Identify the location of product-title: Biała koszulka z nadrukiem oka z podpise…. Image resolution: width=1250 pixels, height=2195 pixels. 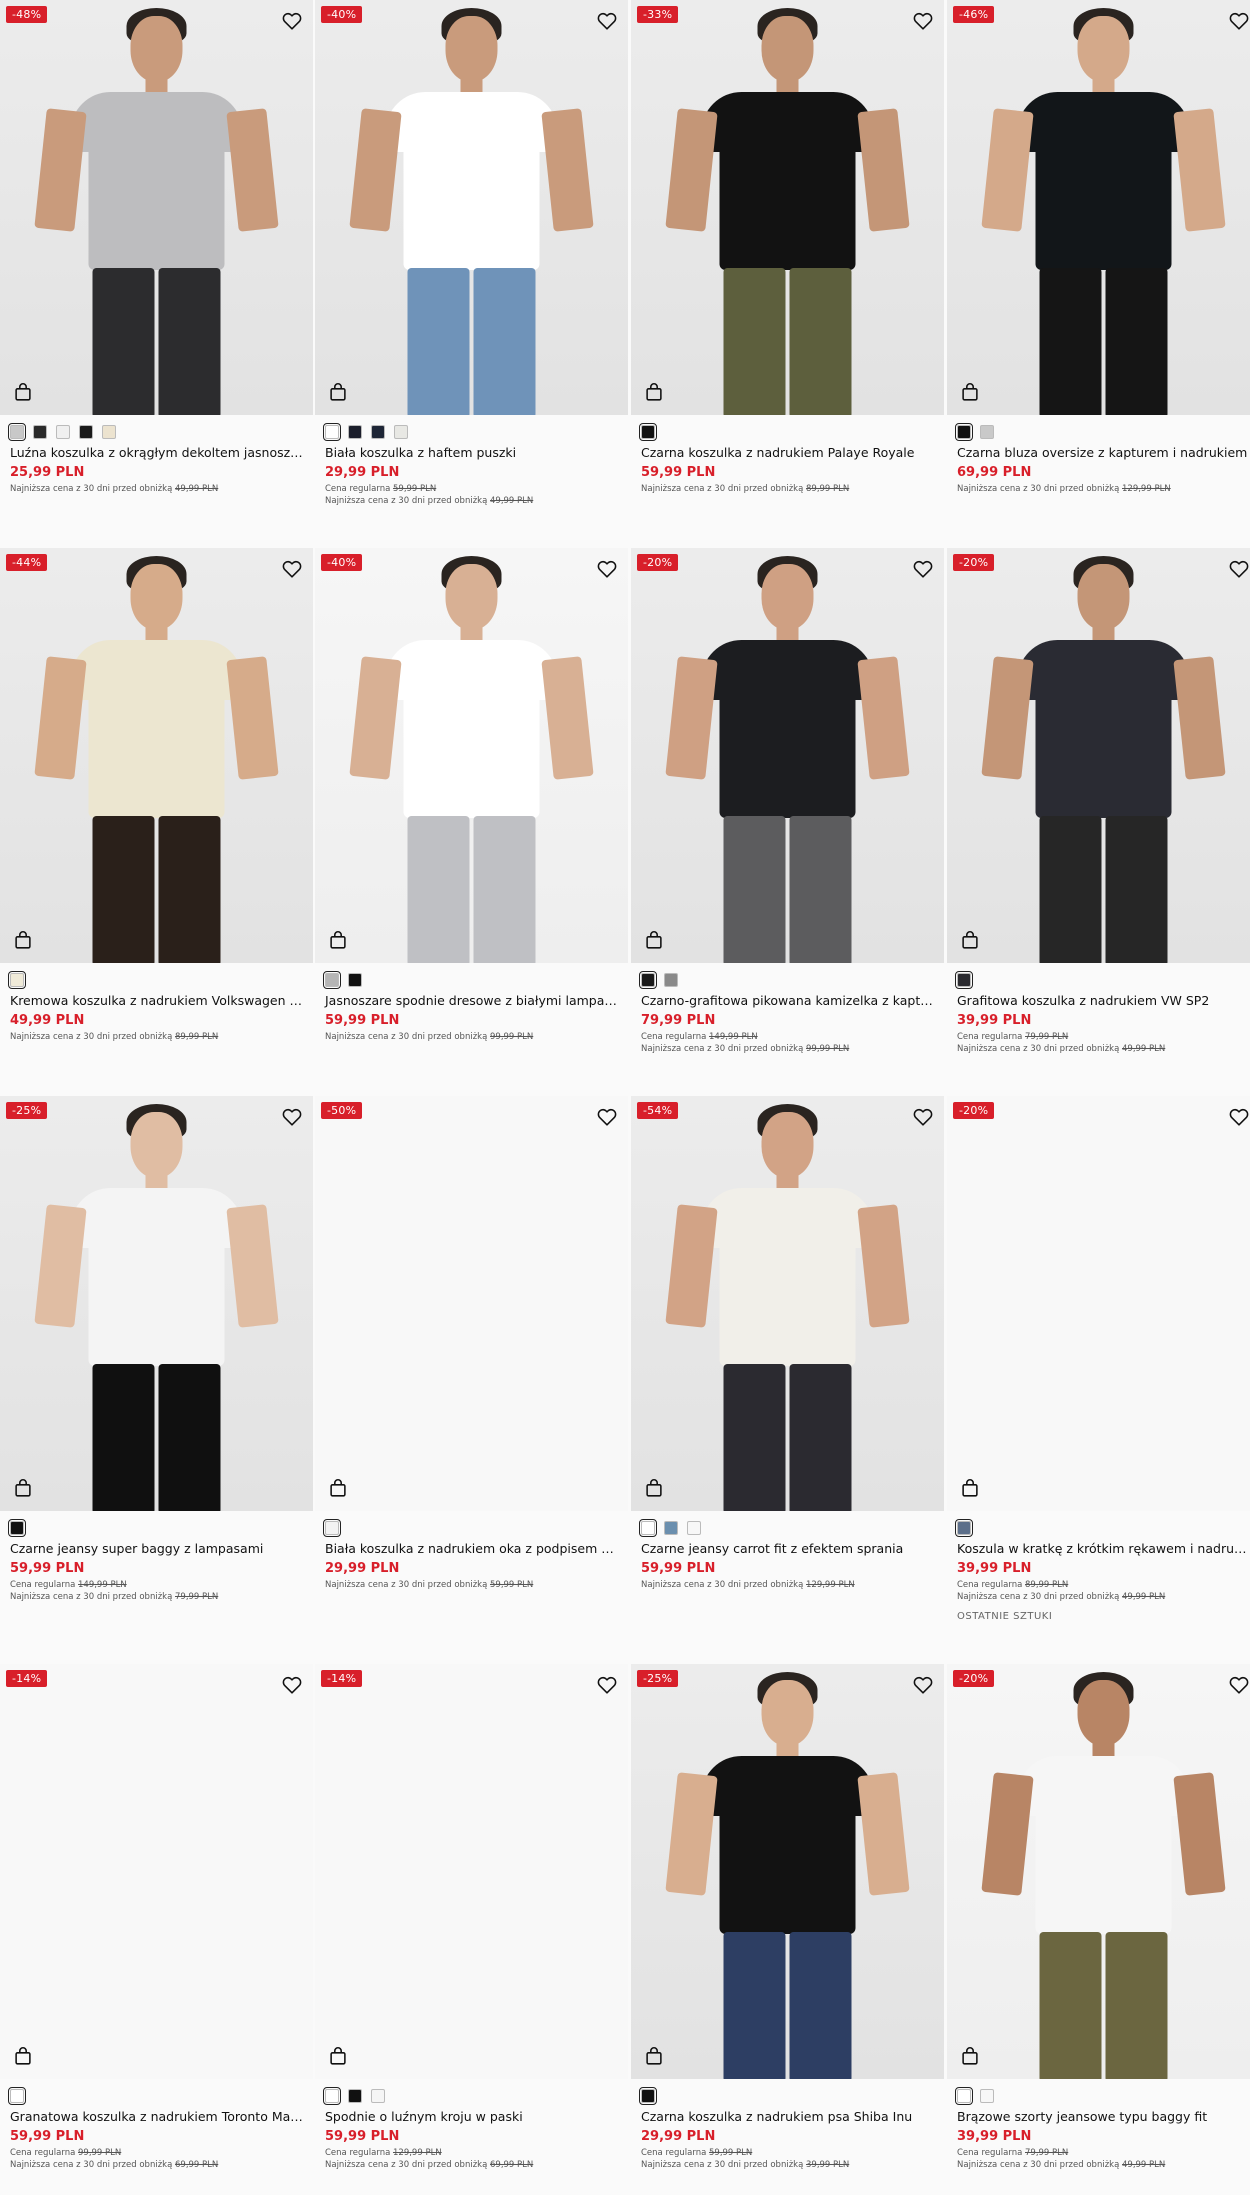
(466, 1545).